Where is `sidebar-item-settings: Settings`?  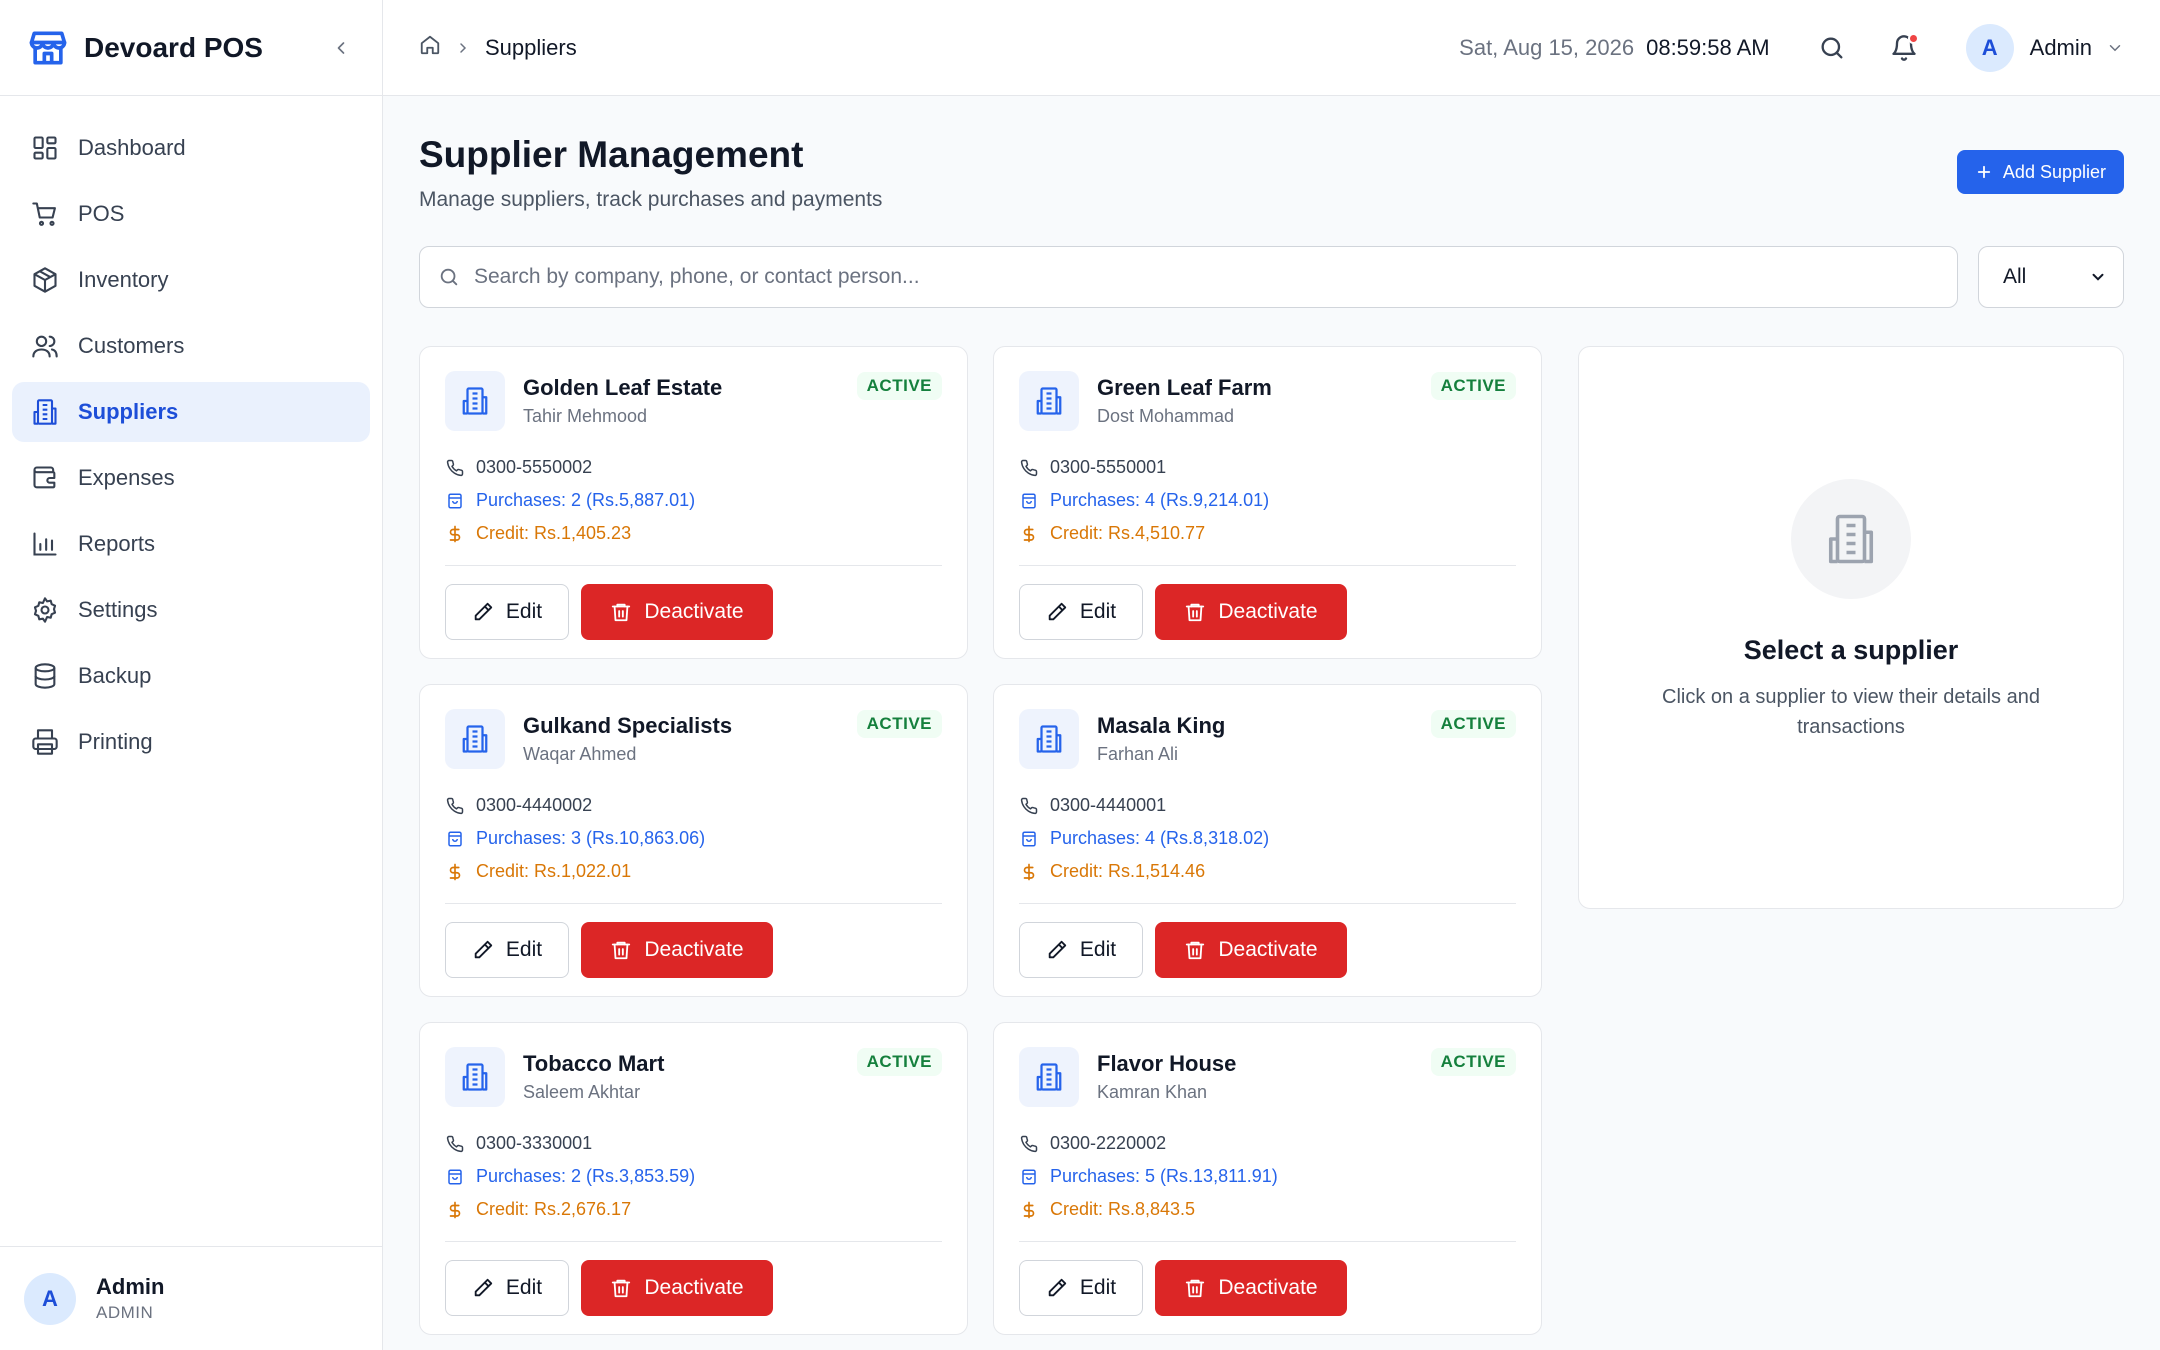
sidebar-item-settings: Settings is located at coordinates (191, 610).